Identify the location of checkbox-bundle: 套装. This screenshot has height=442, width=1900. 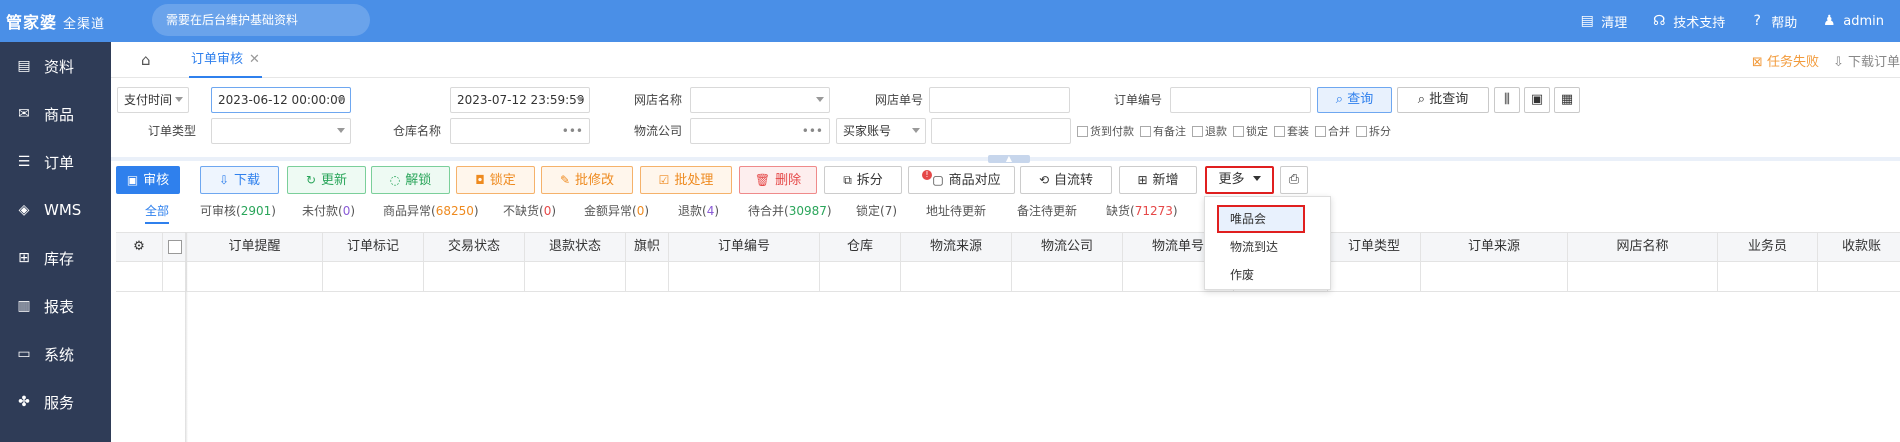
(1291, 131).